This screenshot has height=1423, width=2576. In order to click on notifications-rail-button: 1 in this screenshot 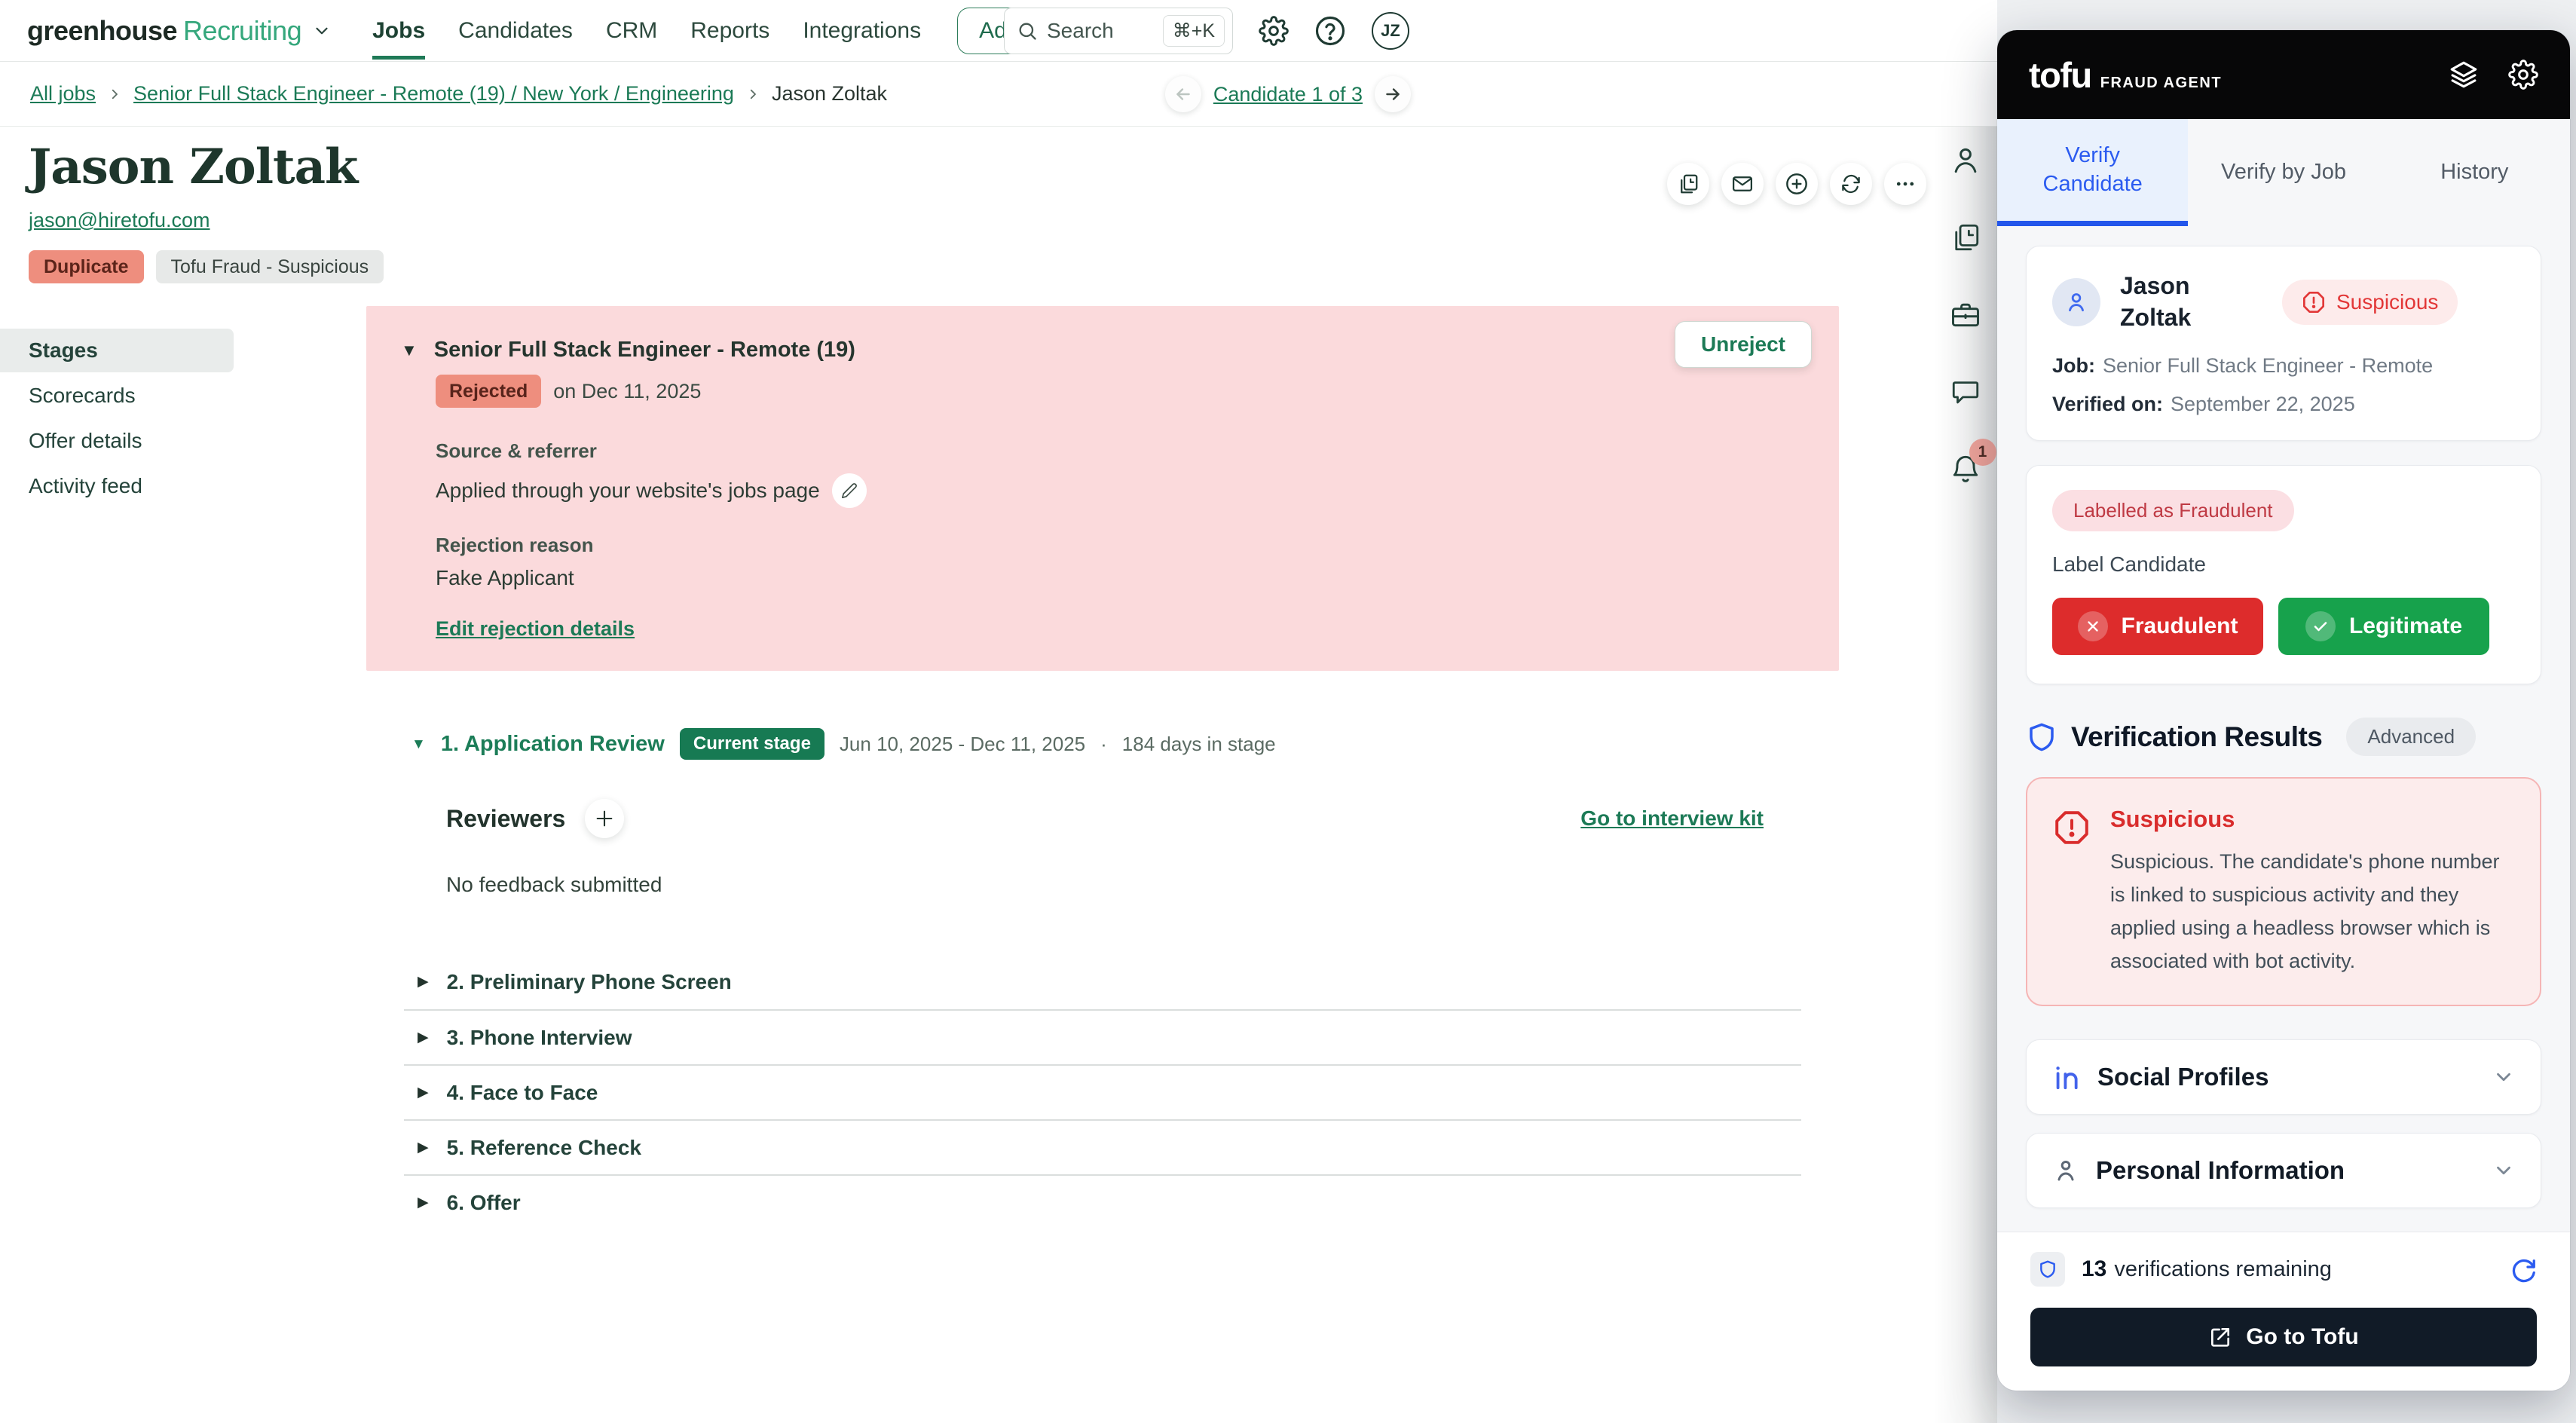, I will do `click(1972, 462)`.